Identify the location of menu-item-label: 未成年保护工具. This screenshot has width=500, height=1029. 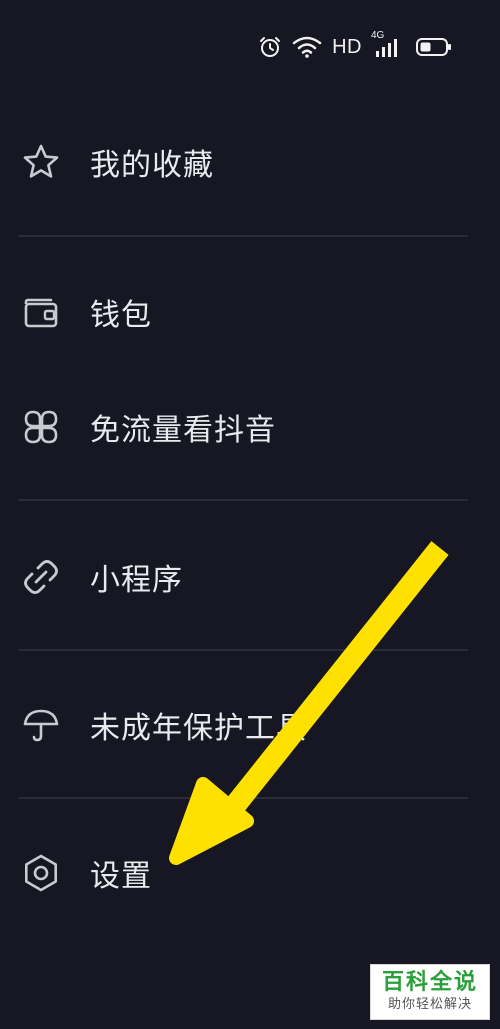
(198, 728).